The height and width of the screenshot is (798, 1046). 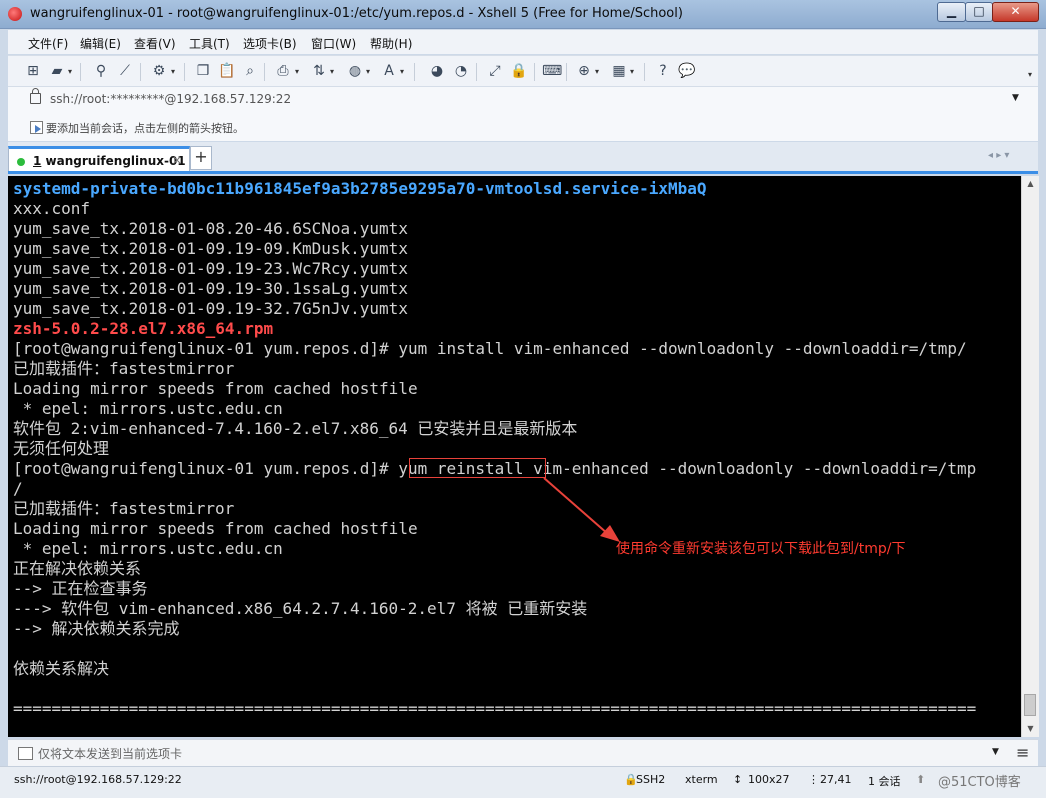 I want to click on close-button: ✕, so click(x=1015, y=12).